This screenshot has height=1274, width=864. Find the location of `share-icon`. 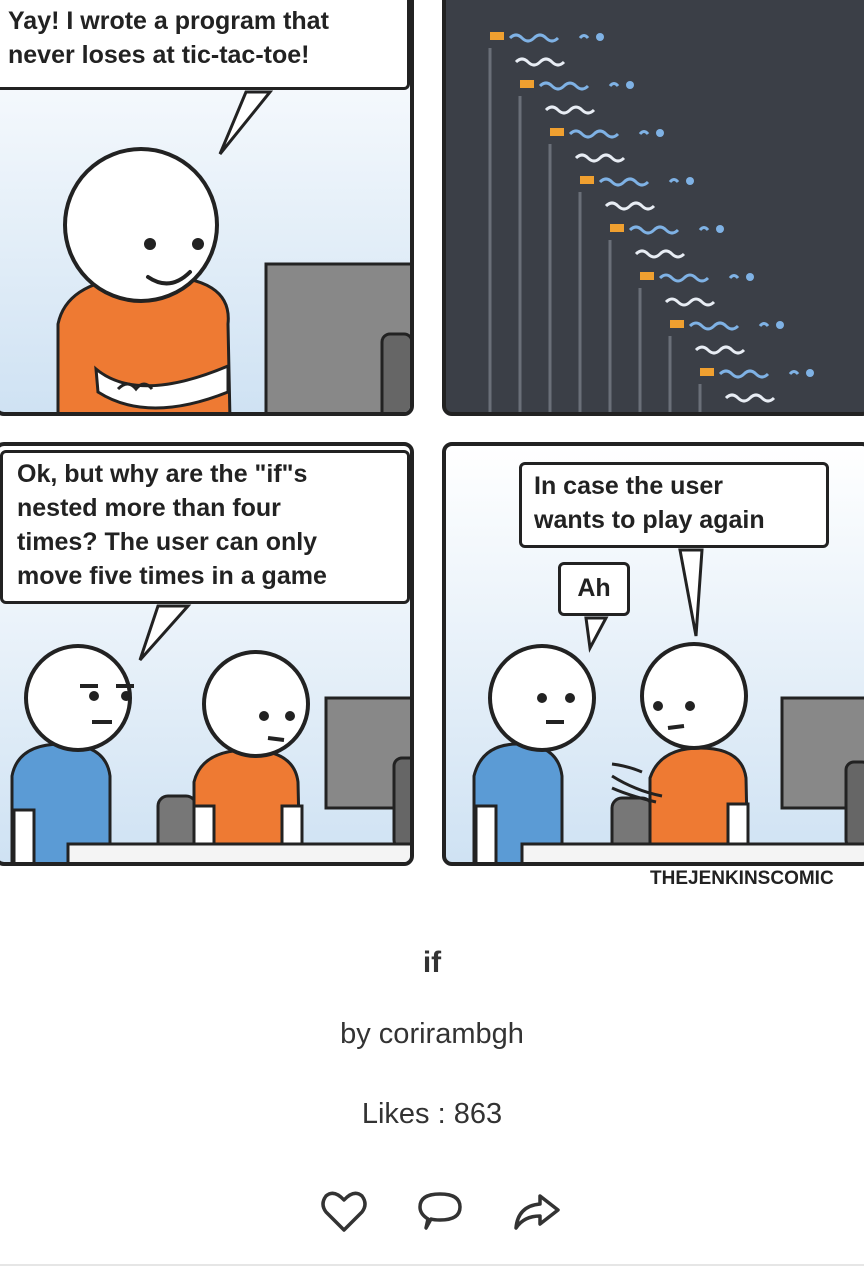

share-icon is located at coordinates (537, 1212).